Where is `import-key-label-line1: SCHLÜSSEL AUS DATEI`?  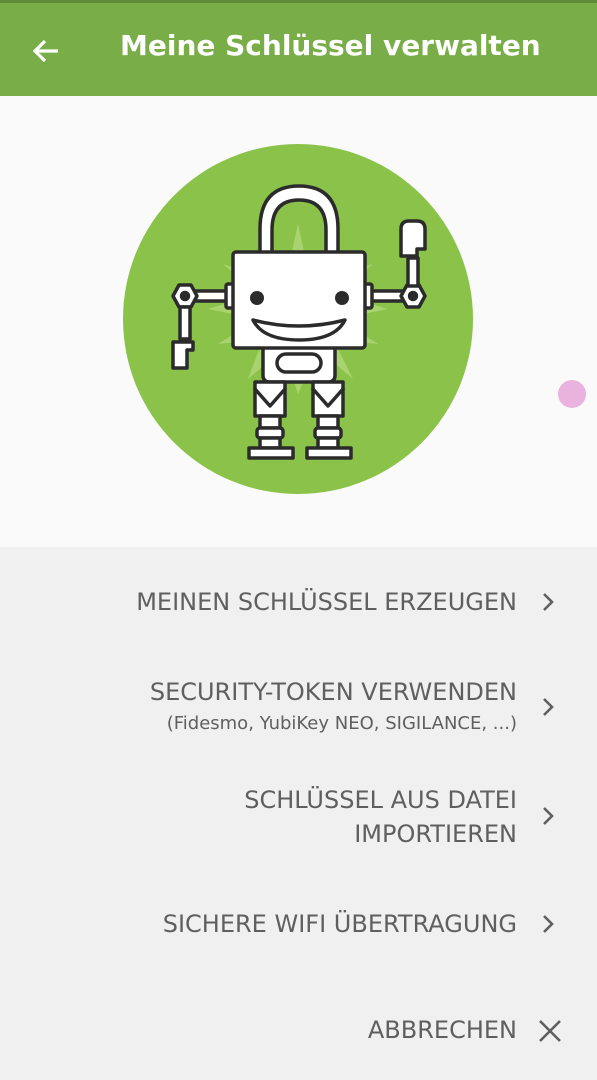 import-key-label-line1: SCHLÜSSEL AUS DATEI is located at coordinates (380, 800).